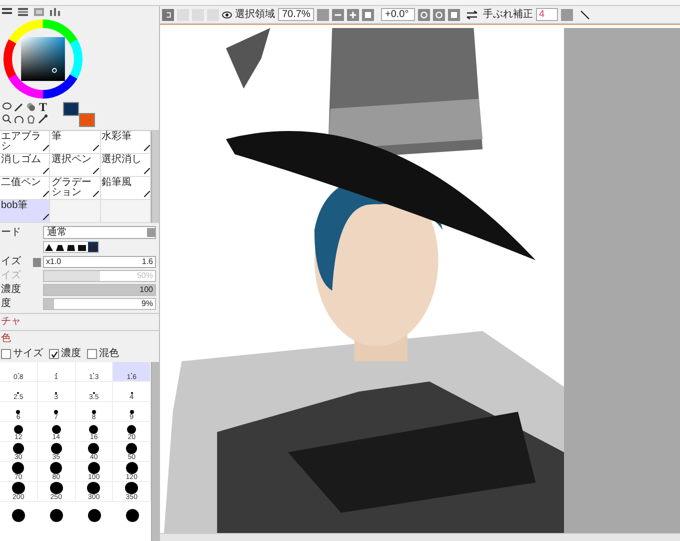 The image size is (680, 541). Describe the element at coordinates (39, 12) in the screenshot. I see `palette-view-icon` at that location.